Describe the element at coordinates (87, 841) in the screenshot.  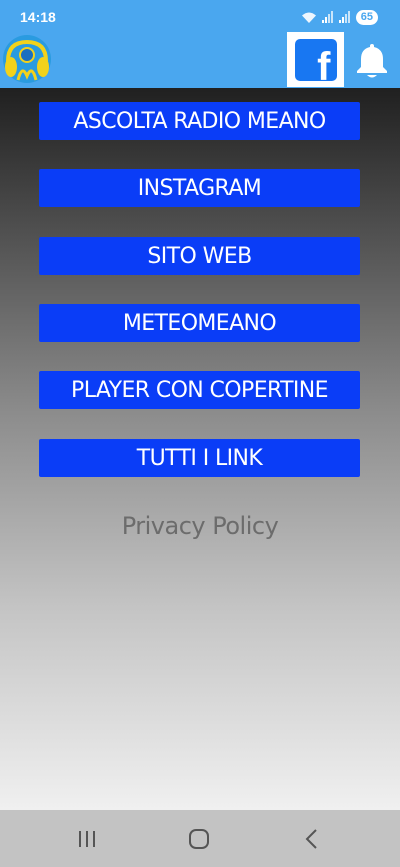
I see `recents-icon` at that location.